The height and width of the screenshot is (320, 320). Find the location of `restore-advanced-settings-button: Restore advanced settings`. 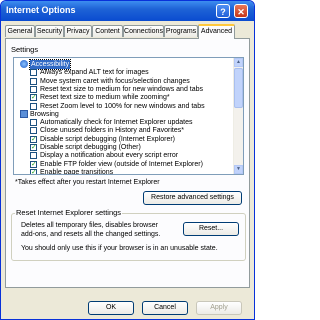

restore-advanced-settings-button: Restore advanced settings is located at coordinates (192, 198).